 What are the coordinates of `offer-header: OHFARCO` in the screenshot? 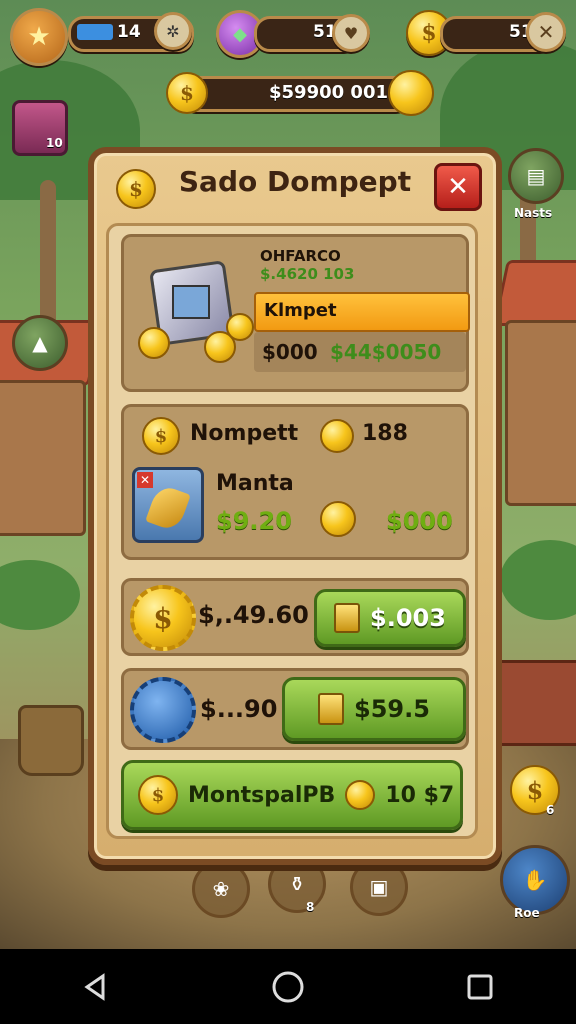 It's located at (300, 256).